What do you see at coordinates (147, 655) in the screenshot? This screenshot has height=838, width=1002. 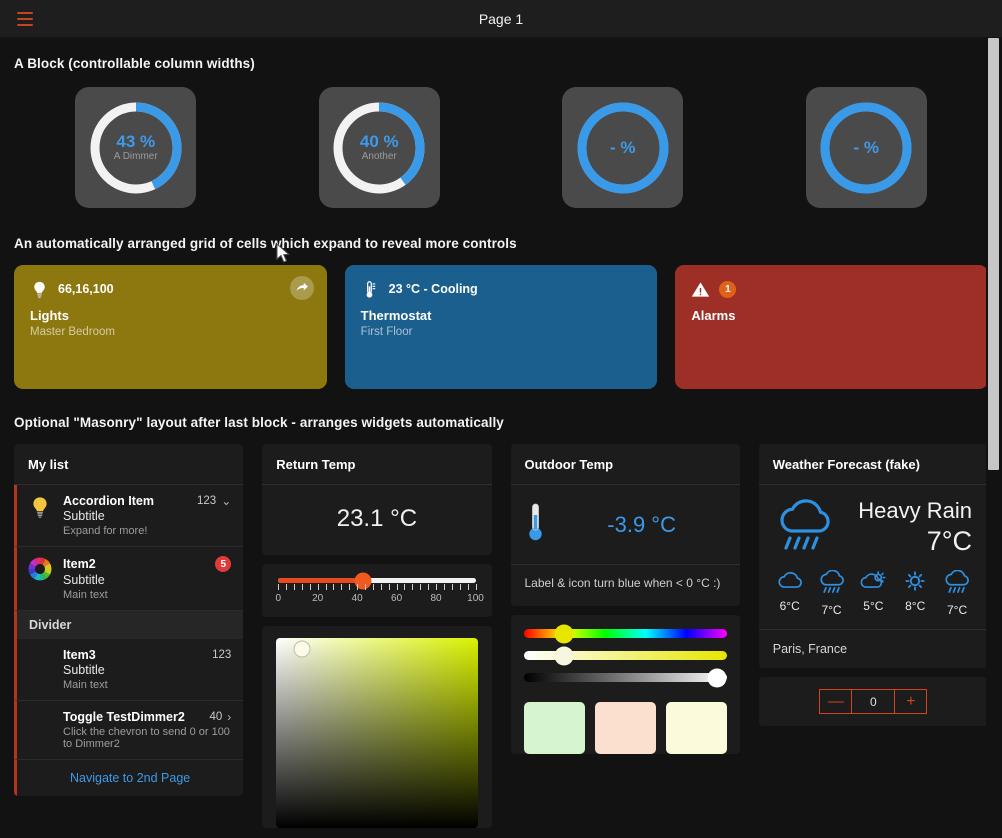 I see `list-item-title-row: Item3 123` at bounding box center [147, 655].